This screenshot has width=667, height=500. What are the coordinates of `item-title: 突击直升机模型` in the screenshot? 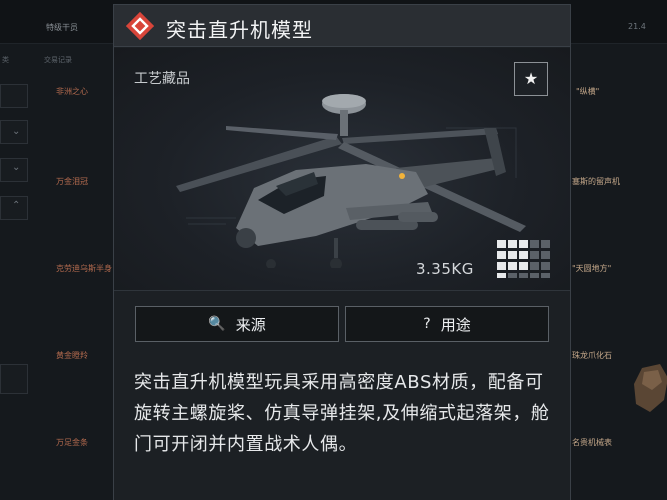 It's located at (239, 30).